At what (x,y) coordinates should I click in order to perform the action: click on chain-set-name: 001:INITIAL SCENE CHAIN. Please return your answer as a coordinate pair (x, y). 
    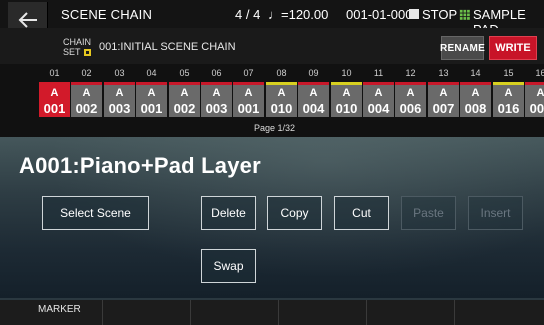
    Looking at the image, I should click on (167, 47).